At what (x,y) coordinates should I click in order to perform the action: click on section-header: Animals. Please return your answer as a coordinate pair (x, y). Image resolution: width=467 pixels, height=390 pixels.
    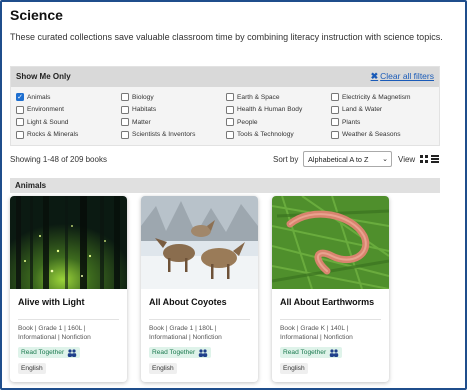
    Looking at the image, I should click on (225, 185).